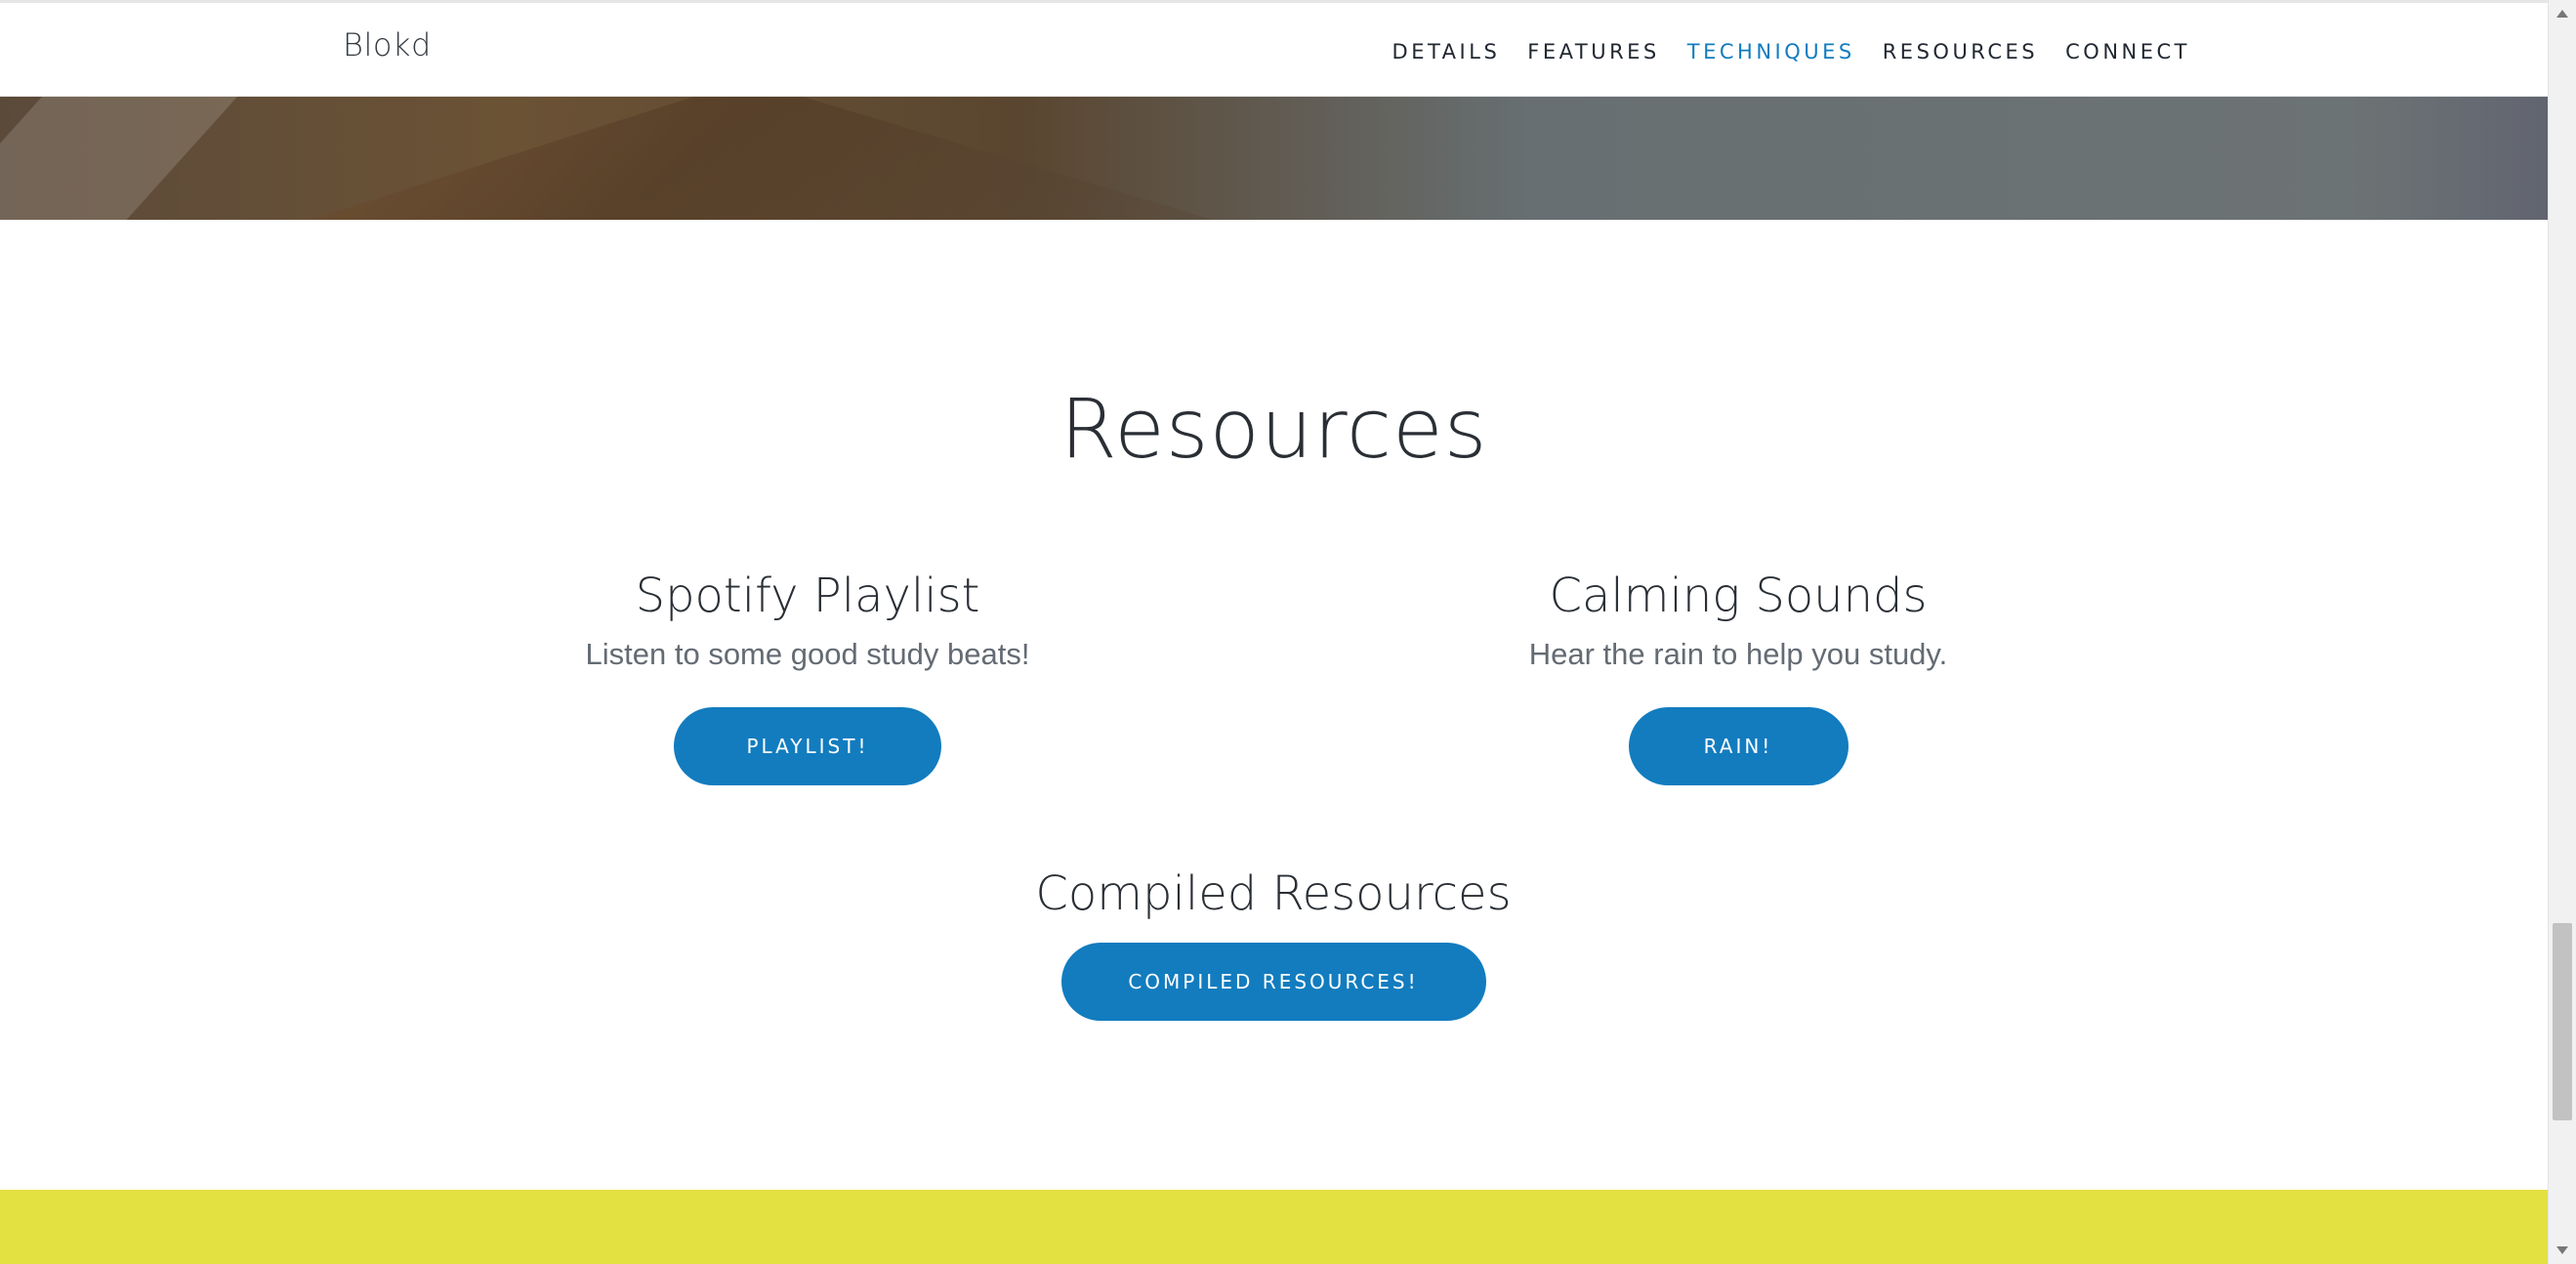 This screenshot has width=2576, height=1264. I want to click on resource-card-title: Calming Sounds, so click(1738, 596).